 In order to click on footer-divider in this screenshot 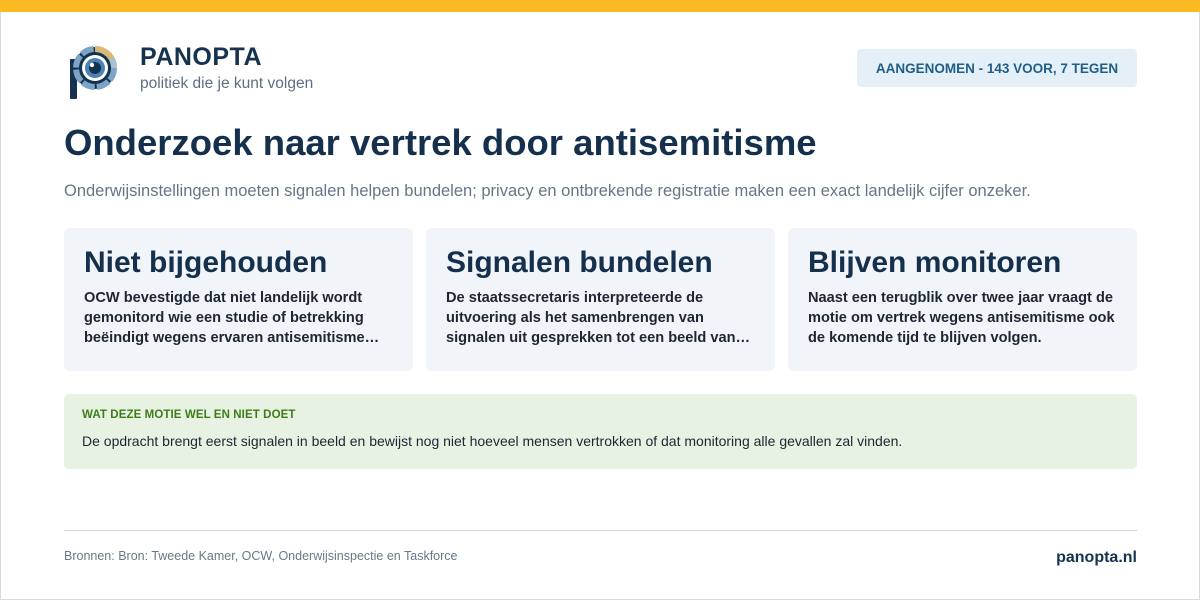, I will do `click(600, 530)`.